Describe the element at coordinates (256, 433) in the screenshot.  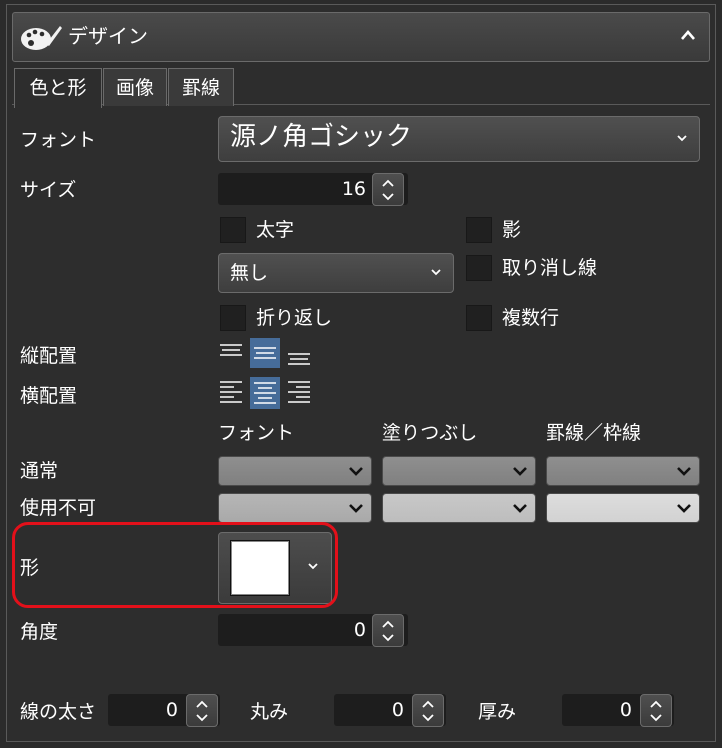
I see `color-header-font: フォント` at that location.